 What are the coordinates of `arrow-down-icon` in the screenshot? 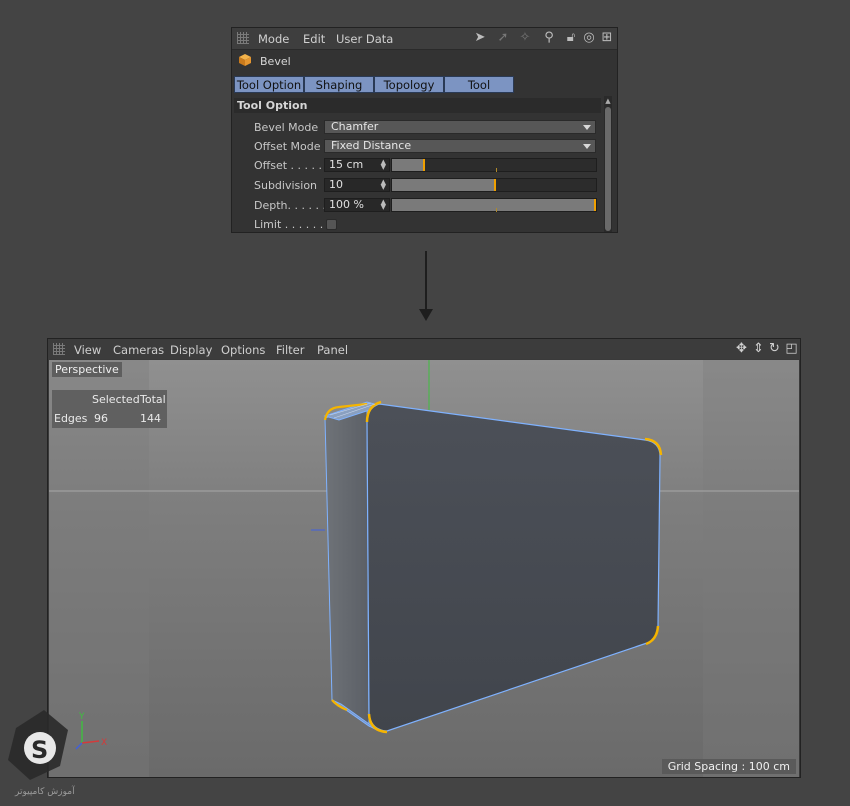 It's located at (426, 315).